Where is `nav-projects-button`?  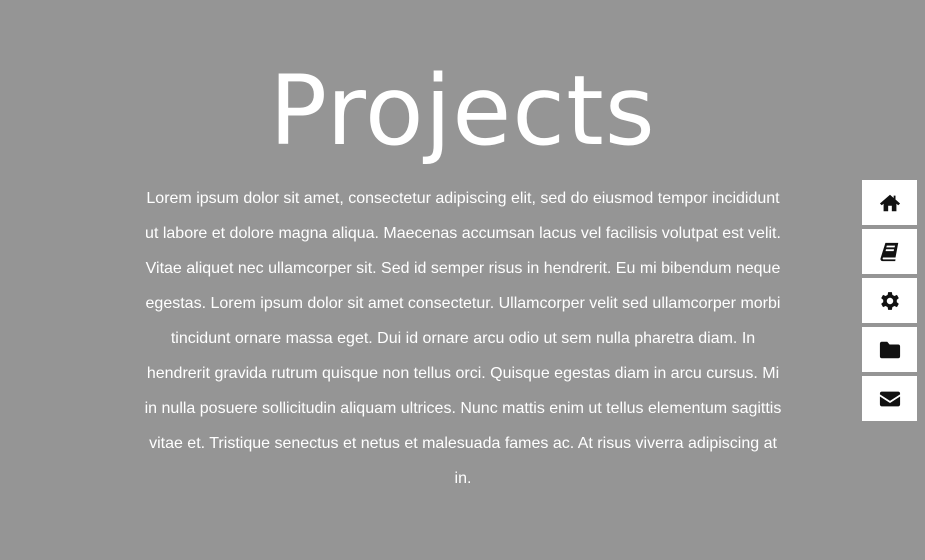
nav-projects-button is located at coordinates (889, 349).